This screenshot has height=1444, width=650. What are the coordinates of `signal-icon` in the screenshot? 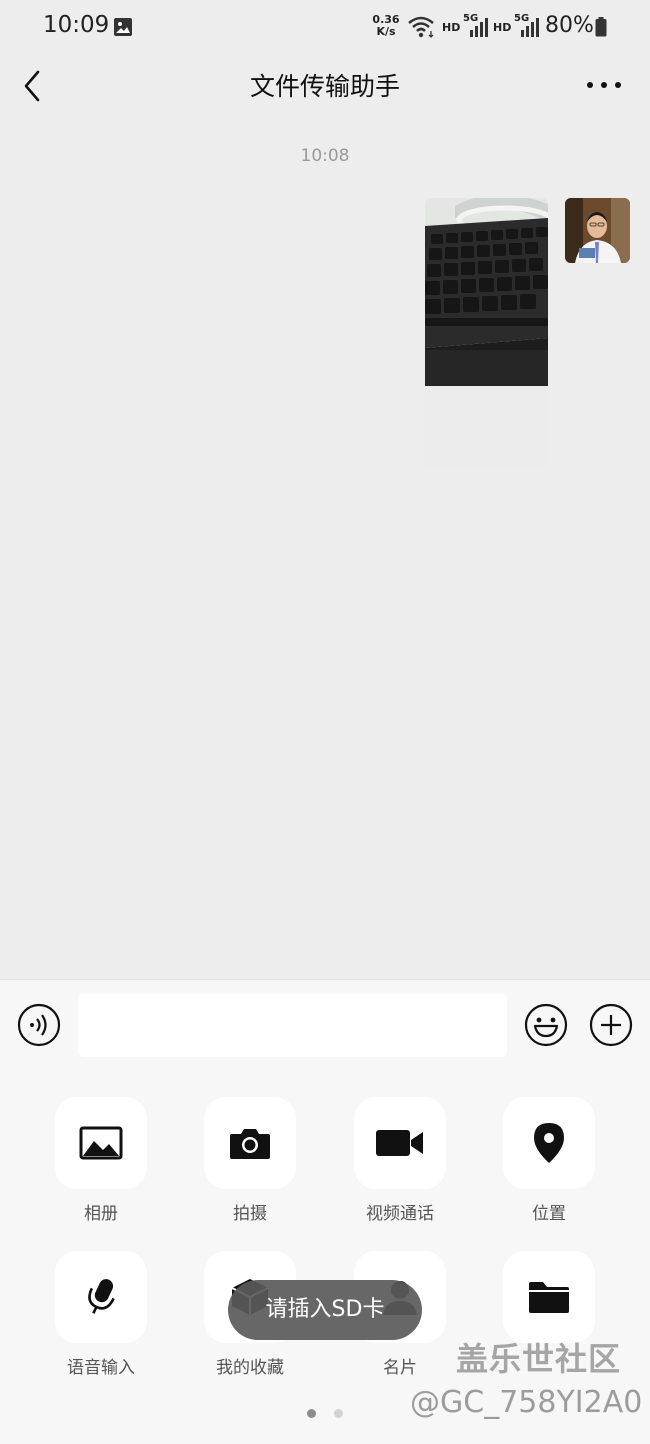 It's located at (479, 27).